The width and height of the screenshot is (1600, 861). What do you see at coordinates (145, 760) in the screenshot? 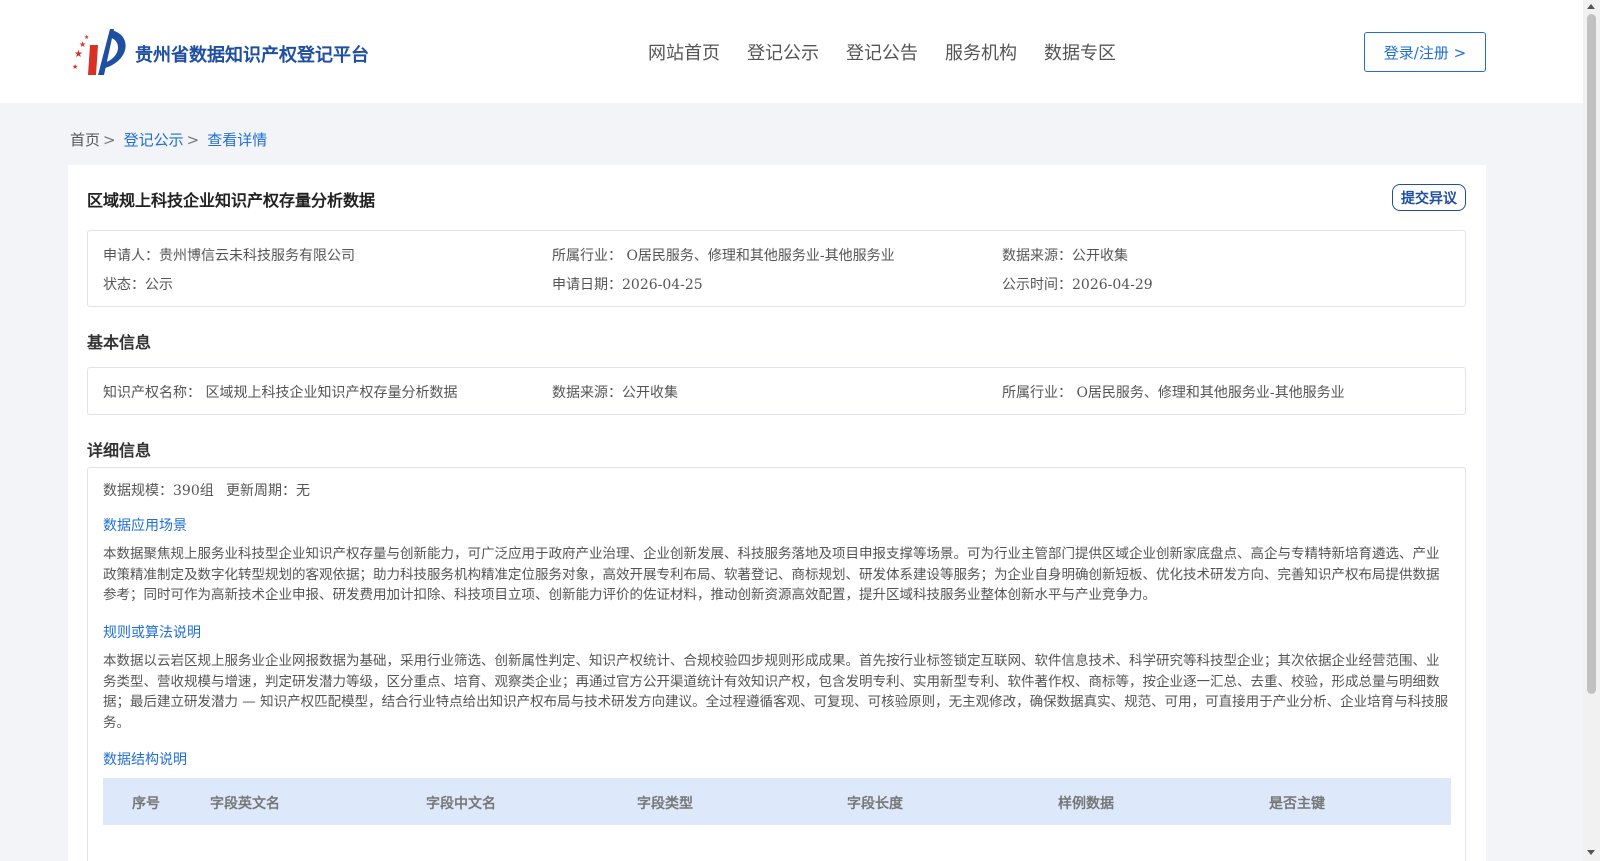
I see `structure-heading: 数据结构说明` at bounding box center [145, 760].